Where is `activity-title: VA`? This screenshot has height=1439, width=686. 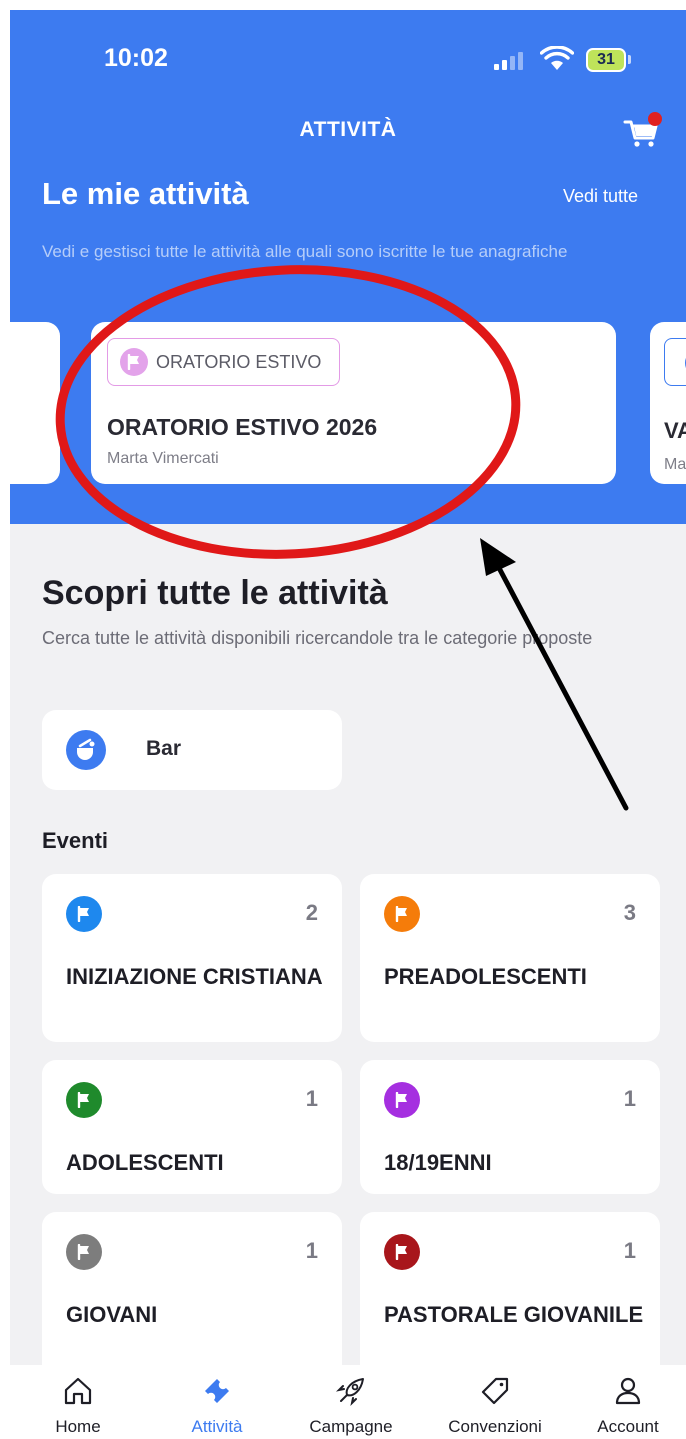 activity-title: VA is located at coordinates (675, 430).